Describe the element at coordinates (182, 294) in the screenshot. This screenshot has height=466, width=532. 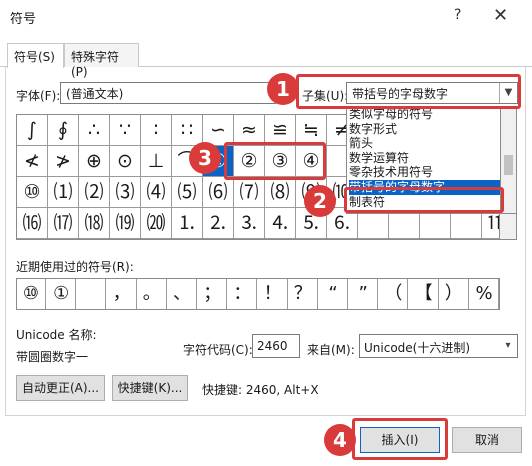
I see `recent-symbol-cell: 、` at that location.